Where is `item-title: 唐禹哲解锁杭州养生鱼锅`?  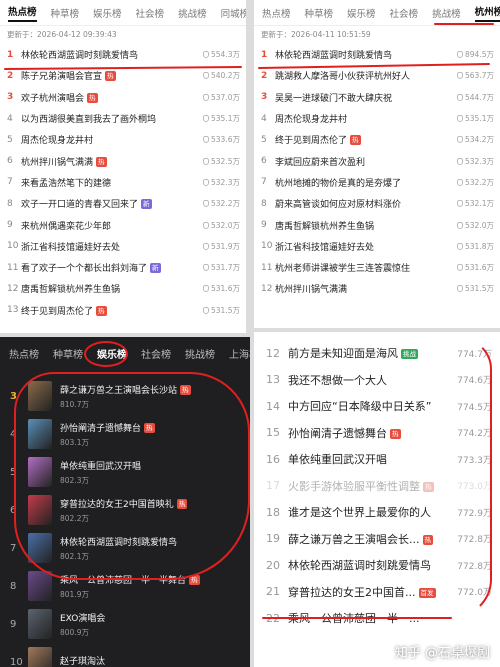
item-title: 唐禹哲解锁杭州养生鱼锅 is located at coordinates (366, 225).